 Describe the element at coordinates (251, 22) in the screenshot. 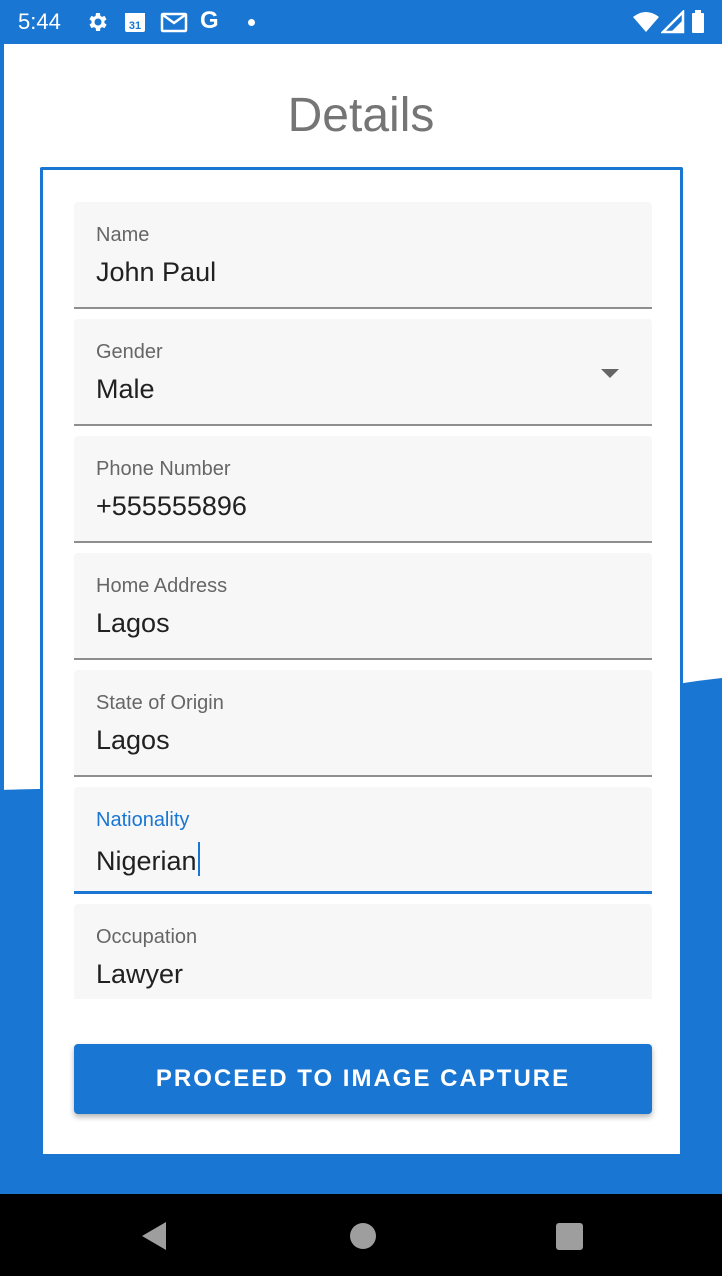

I see `notification-dot-icon` at that location.